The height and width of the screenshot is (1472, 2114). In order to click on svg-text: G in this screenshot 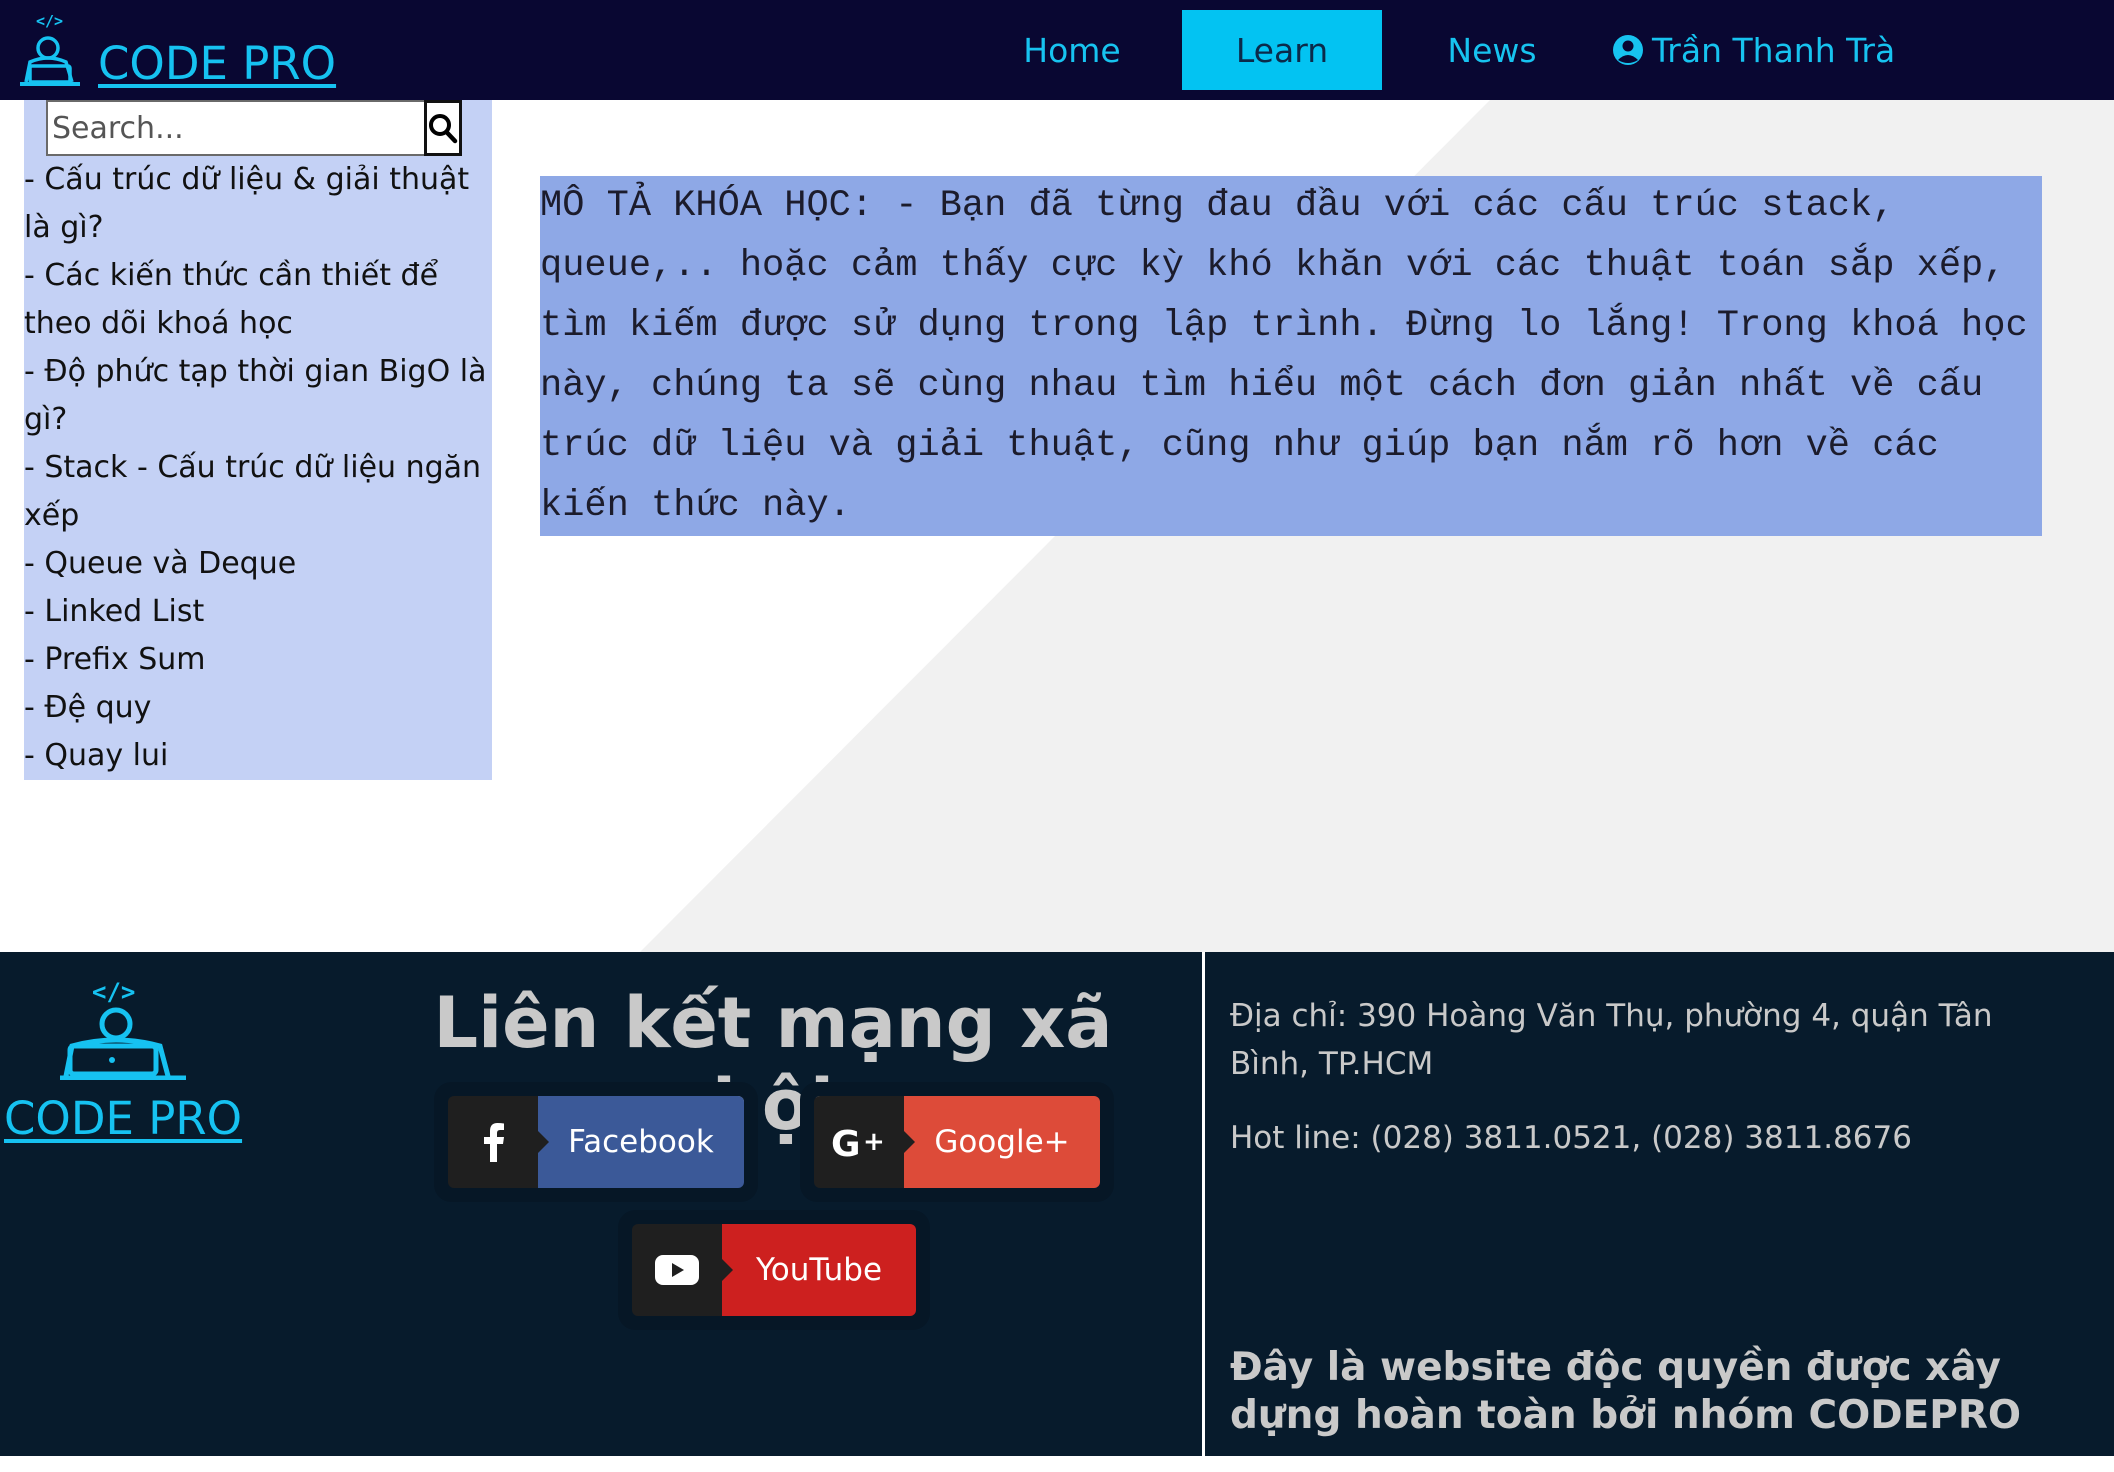, I will do `click(846, 1142)`.